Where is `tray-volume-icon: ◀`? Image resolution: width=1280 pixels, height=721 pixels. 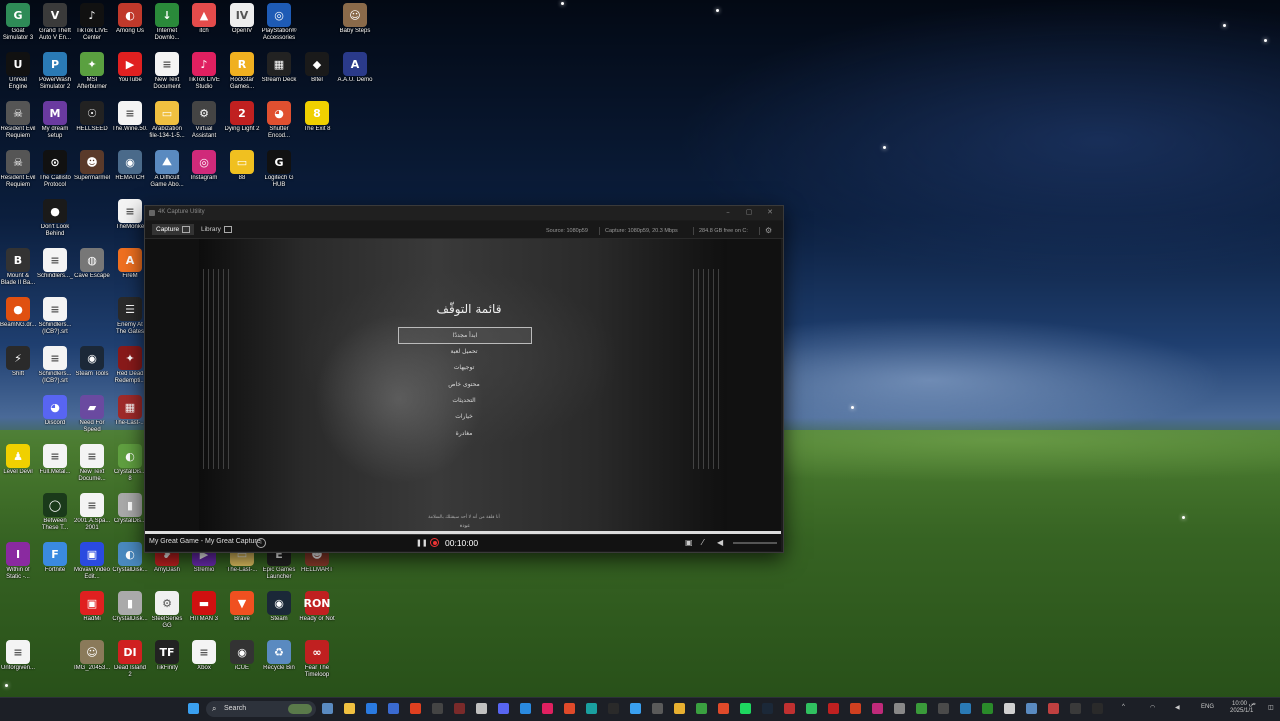
tray-volume-icon: ◀ is located at coordinates (1177, 707).